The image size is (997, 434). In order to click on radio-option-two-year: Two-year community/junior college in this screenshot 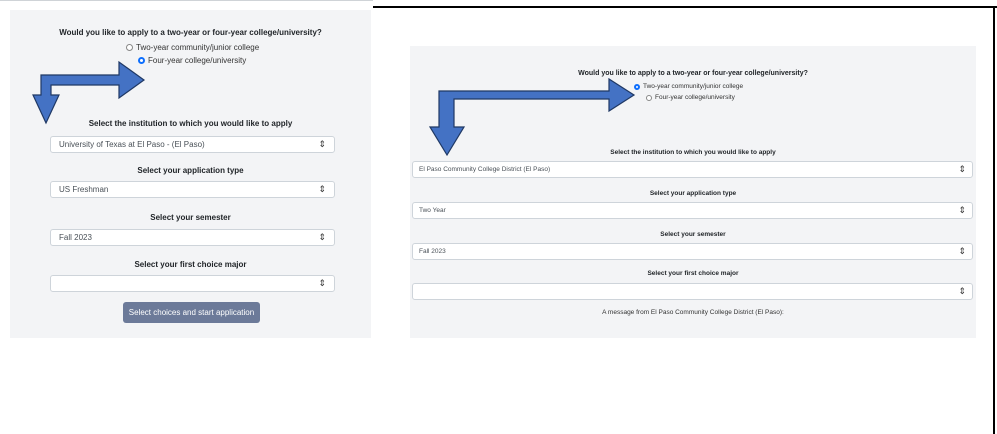, I will do `click(688, 86)`.